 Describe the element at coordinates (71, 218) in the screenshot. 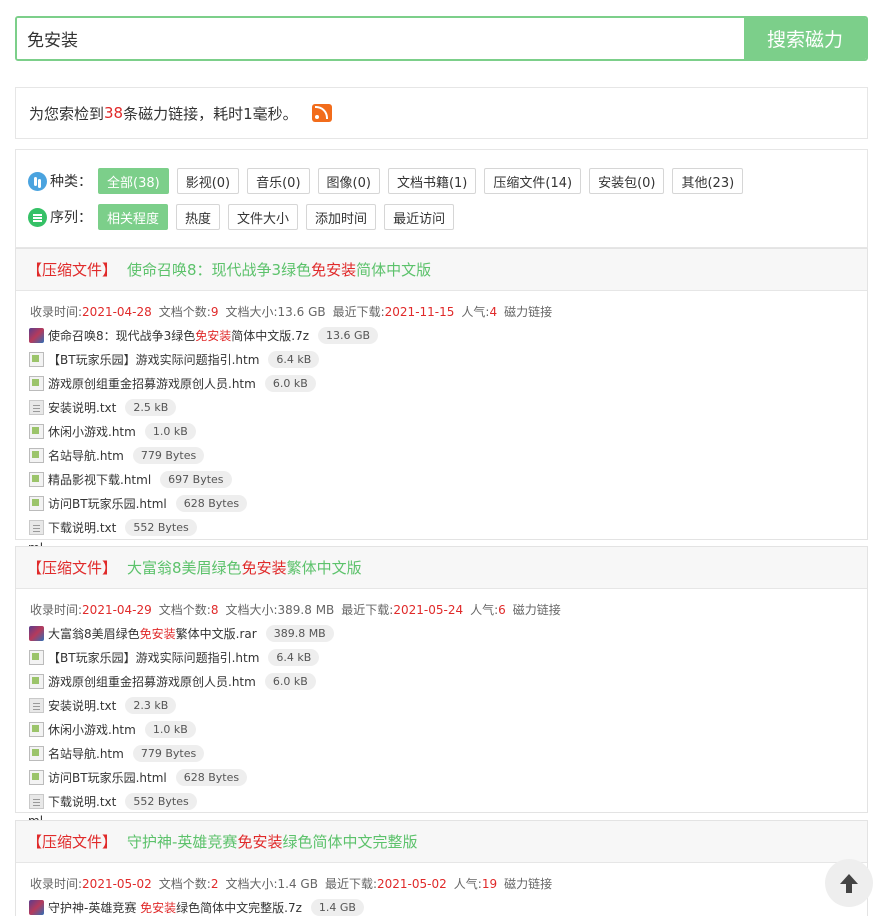

I see `sort-label: 序列：` at that location.